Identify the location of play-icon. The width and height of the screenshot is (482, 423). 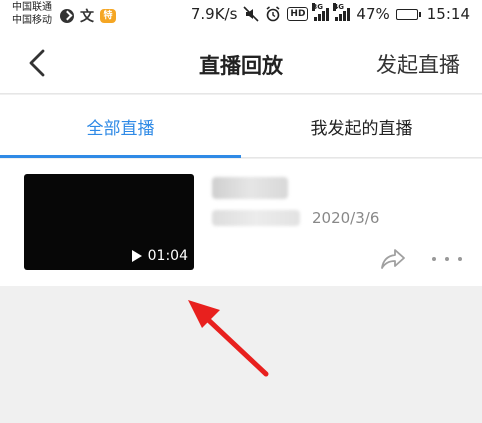
(136, 256).